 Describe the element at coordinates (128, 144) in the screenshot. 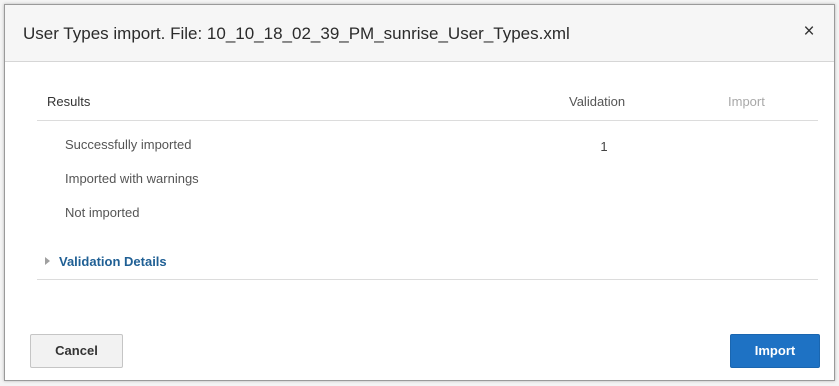

I see `row-successfully-imported-label: Successfully imported` at that location.